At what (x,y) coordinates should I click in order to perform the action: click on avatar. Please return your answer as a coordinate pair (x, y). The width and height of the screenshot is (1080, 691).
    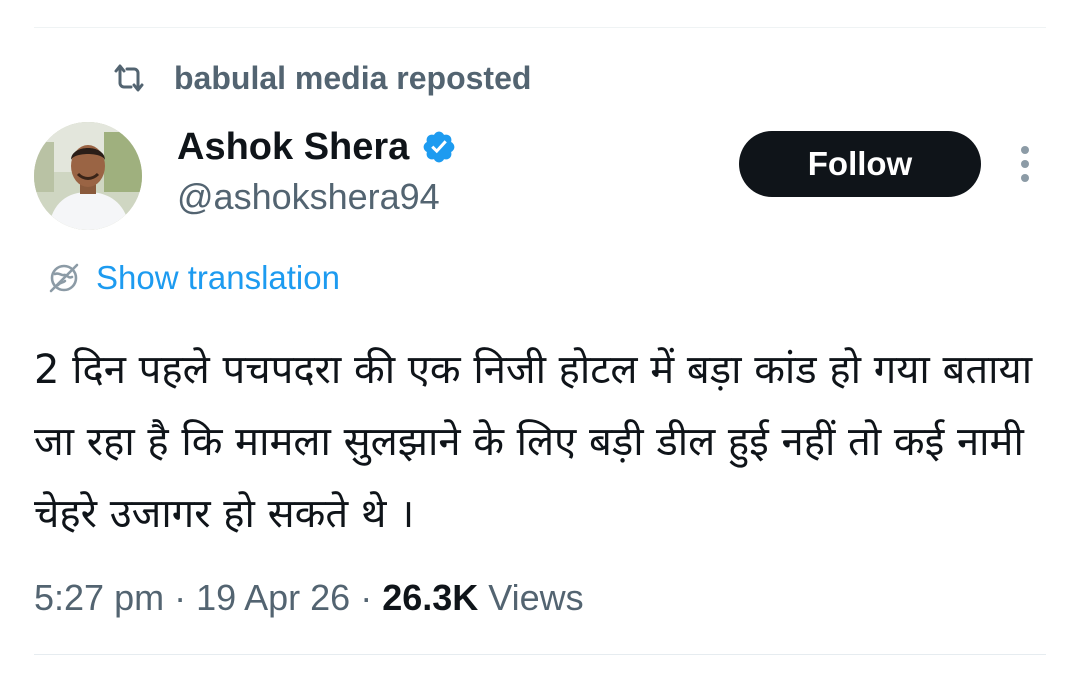
    Looking at the image, I should click on (88, 176).